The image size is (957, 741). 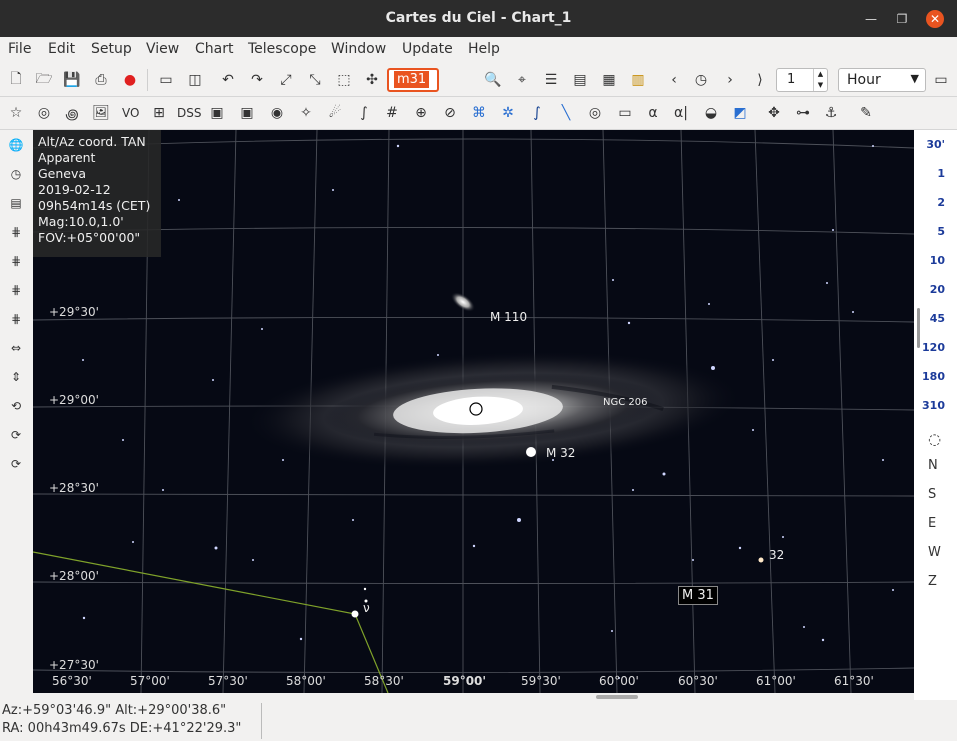 I want to click on menu-view: View, so click(x=162, y=49).